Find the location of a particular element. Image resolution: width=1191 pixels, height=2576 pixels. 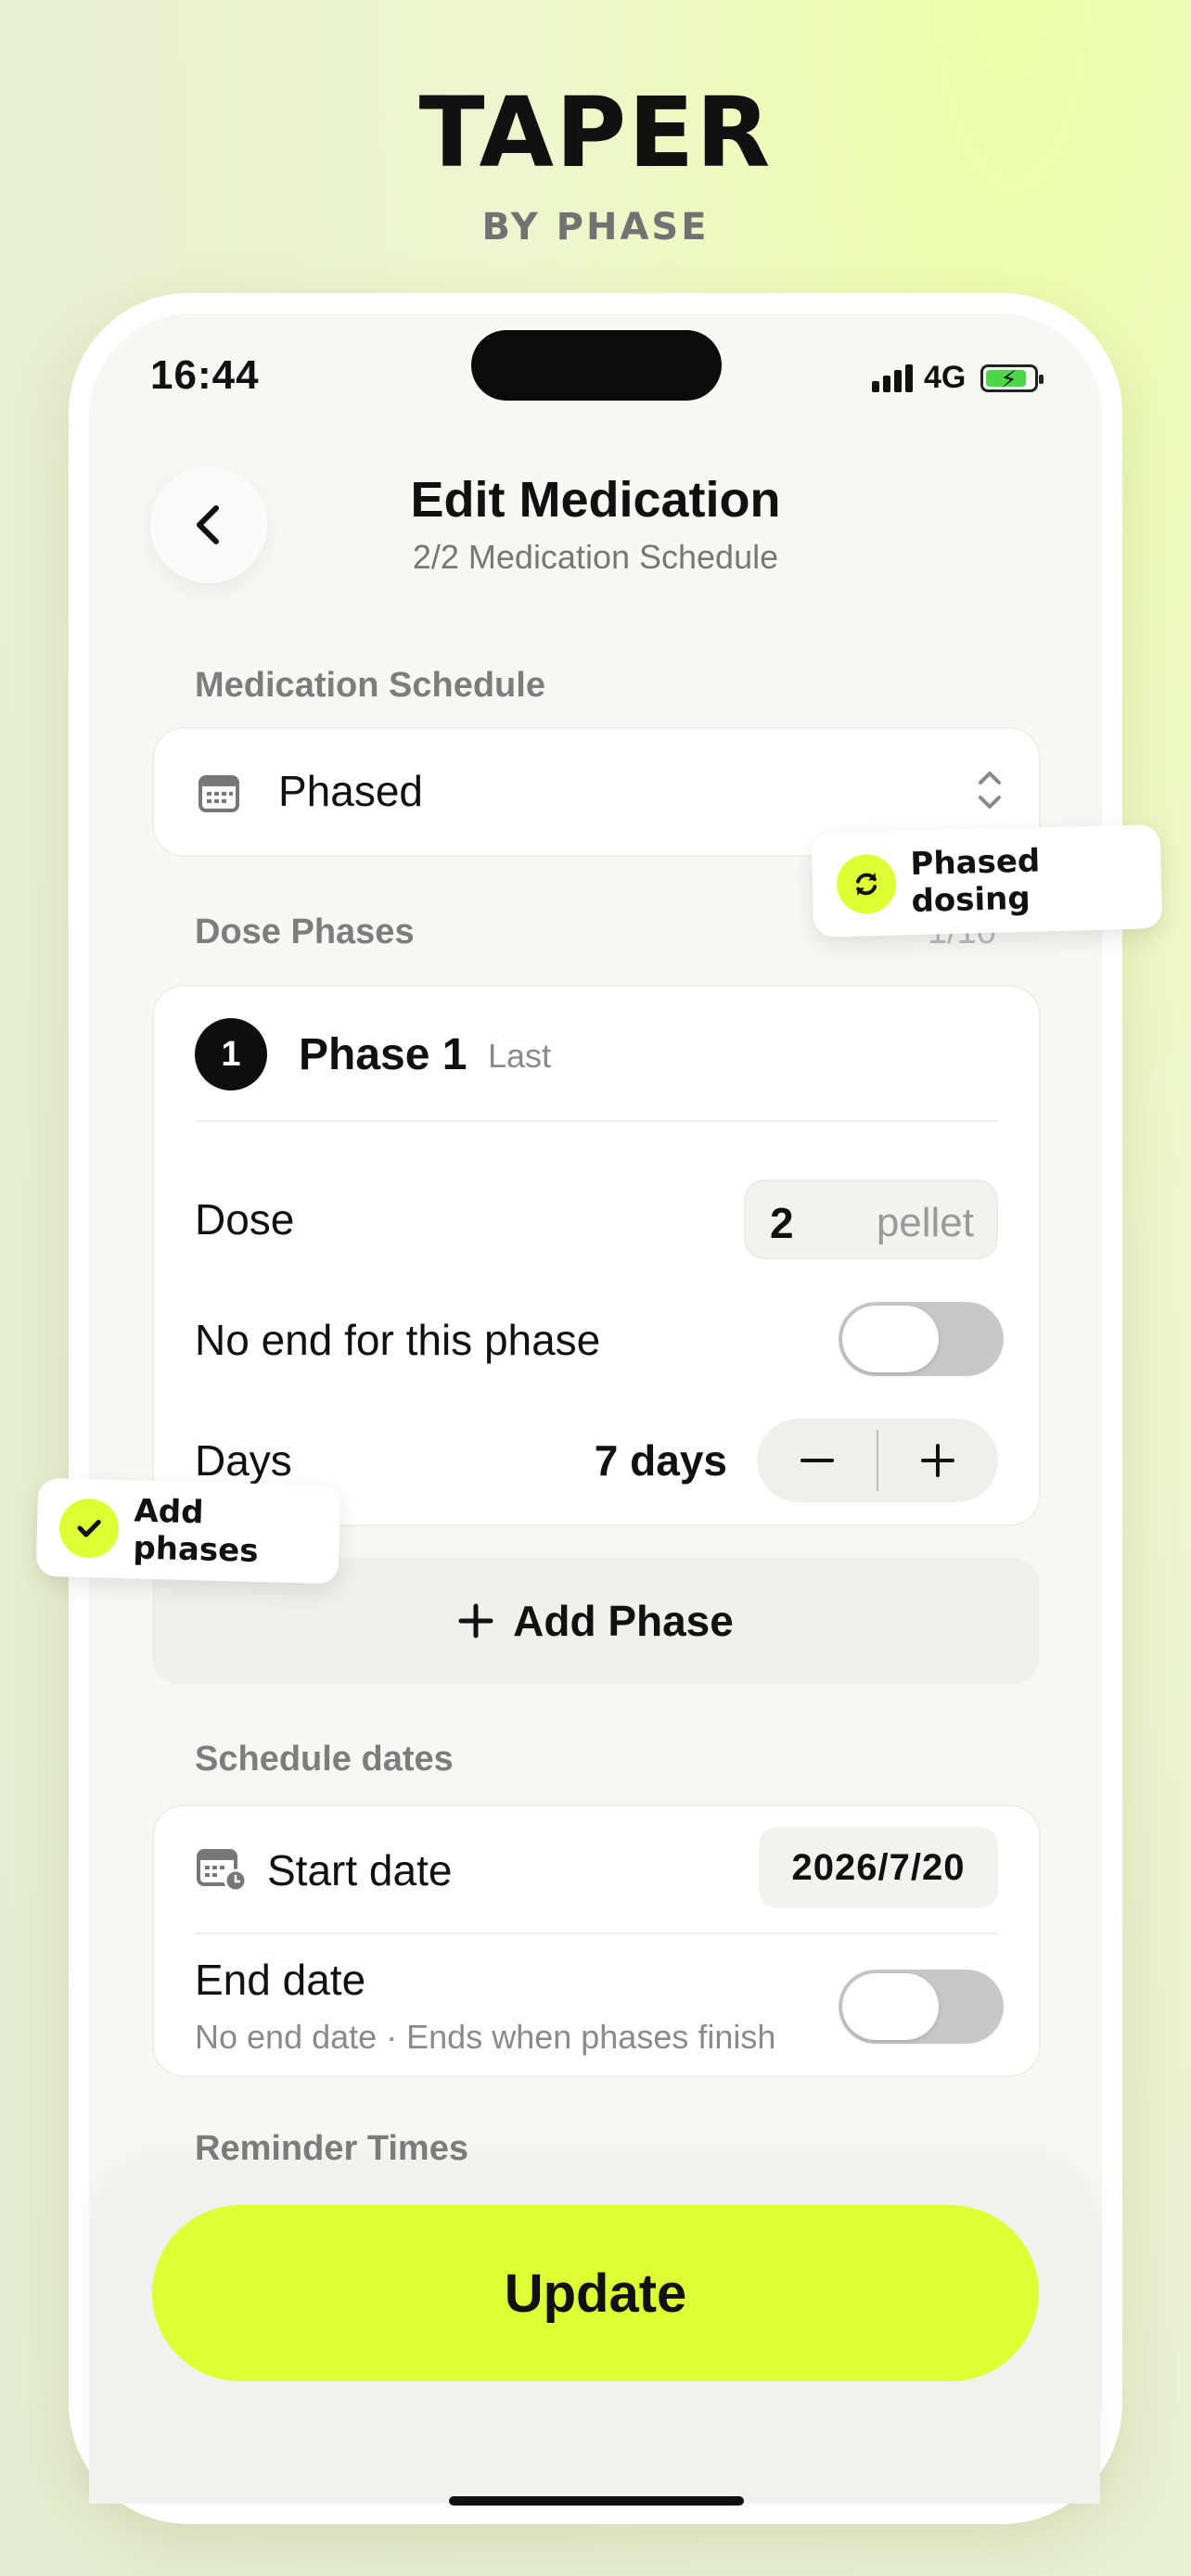

increment-button is located at coordinates (937, 1460).